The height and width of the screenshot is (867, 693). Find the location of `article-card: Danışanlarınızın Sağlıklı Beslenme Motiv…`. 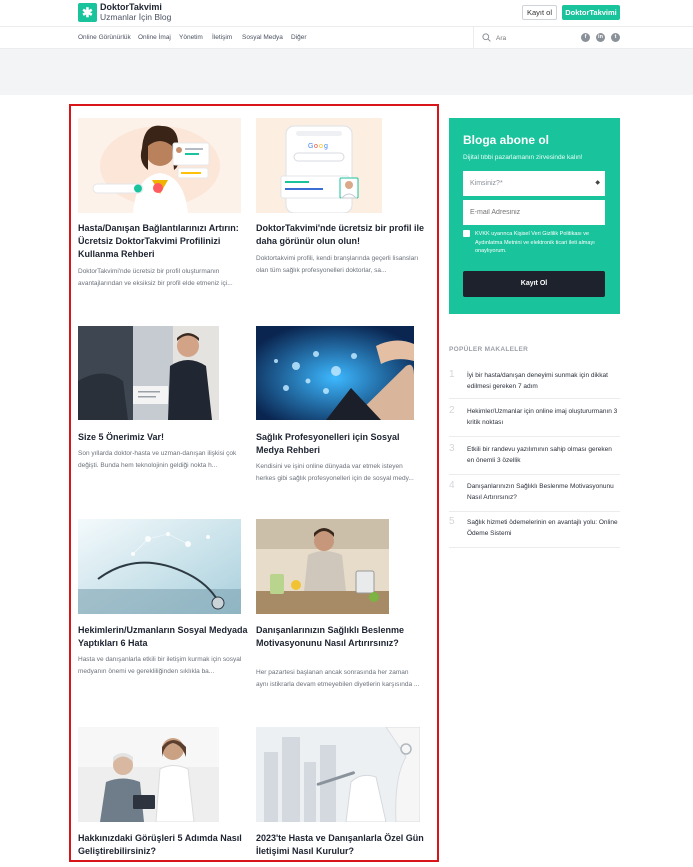

article-card: Danışanlarınızın Sağlıklı Beslenme Motiv… is located at coordinates (338, 614).